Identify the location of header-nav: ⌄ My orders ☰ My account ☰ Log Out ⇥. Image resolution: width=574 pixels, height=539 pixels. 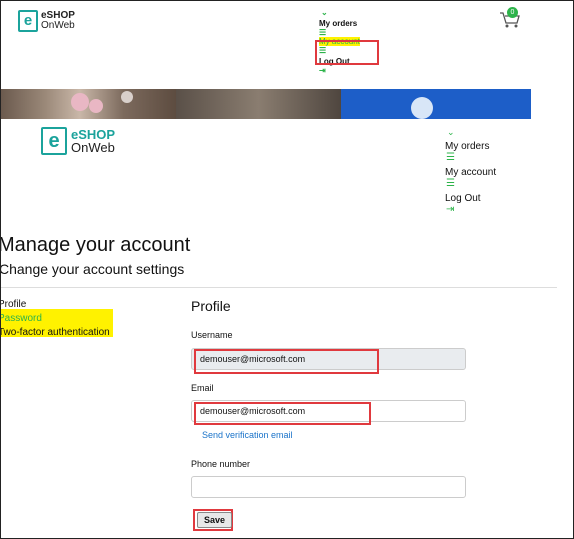
(470, 171).